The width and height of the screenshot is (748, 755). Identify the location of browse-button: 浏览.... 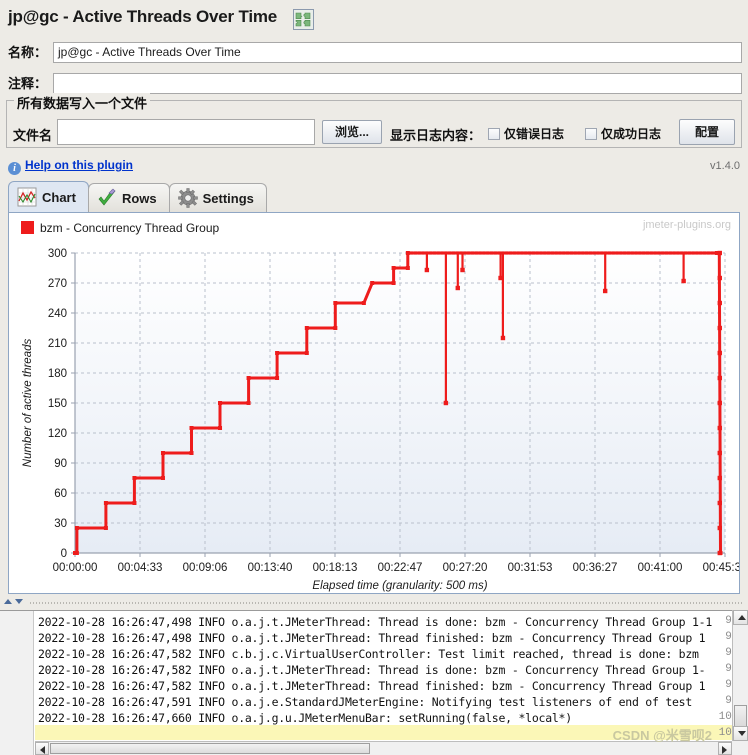
(352, 132).